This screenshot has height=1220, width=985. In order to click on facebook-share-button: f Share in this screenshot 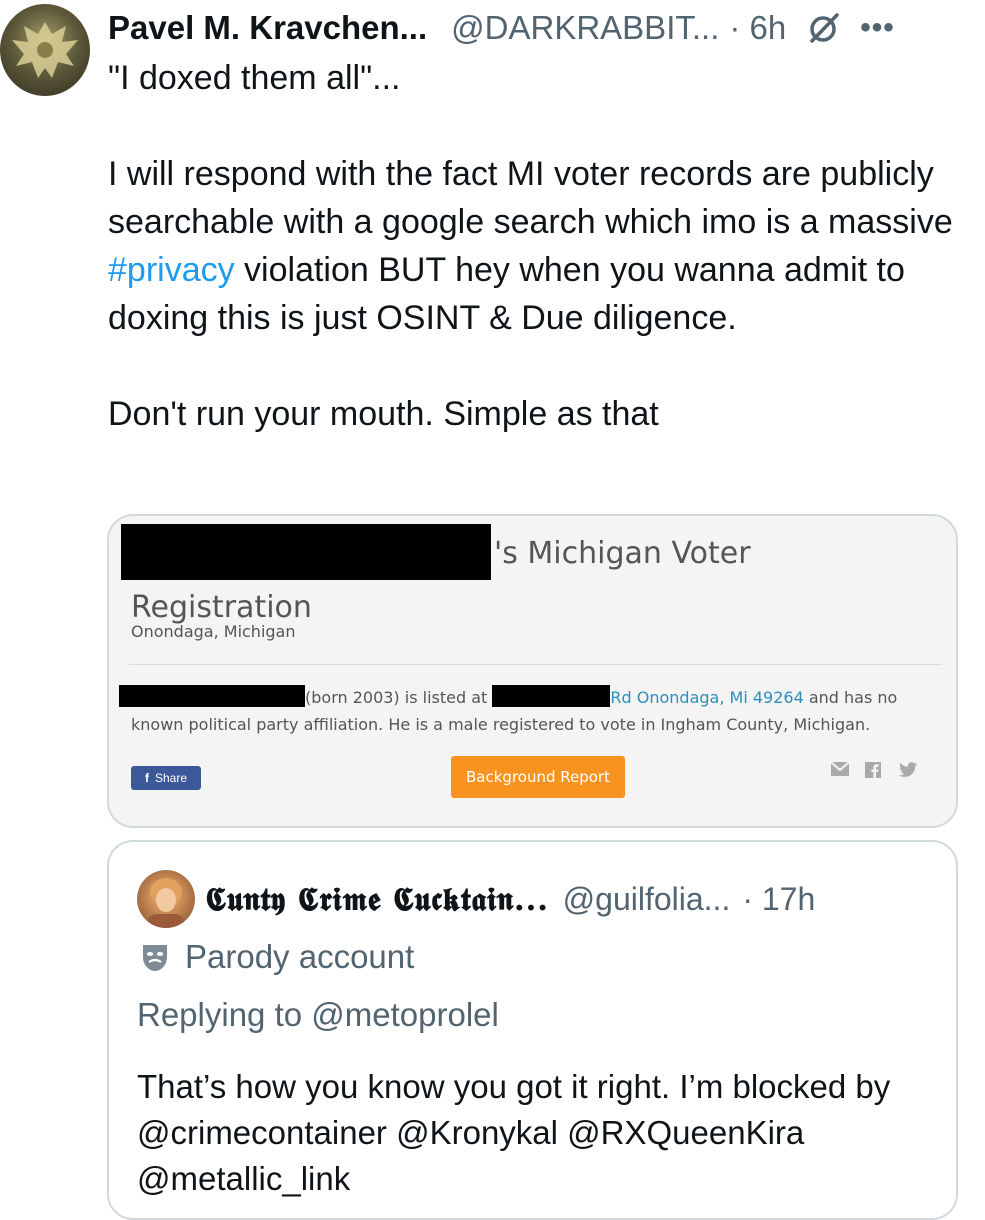, I will do `click(166, 778)`.